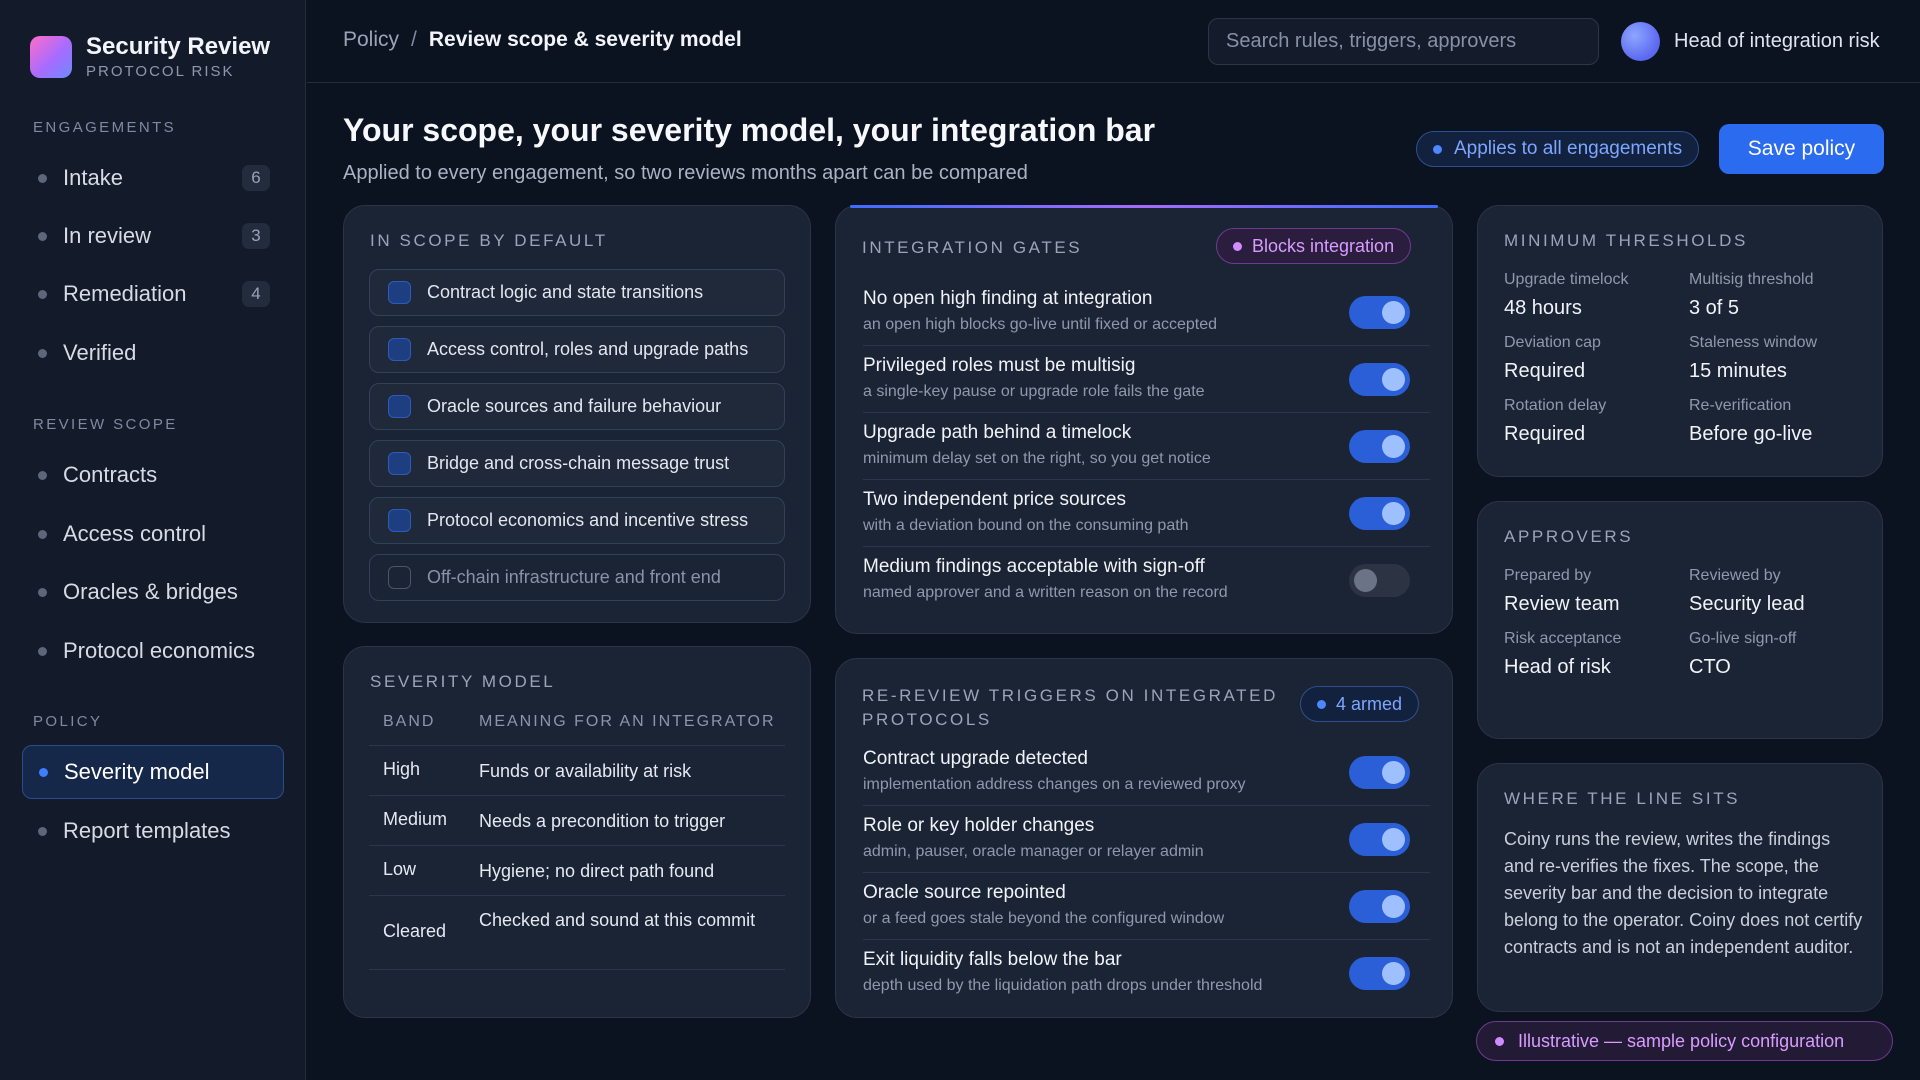  Describe the element at coordinates (1555, 405) in the screenshot. I see `threshold-key: Rotation delay` at that location.